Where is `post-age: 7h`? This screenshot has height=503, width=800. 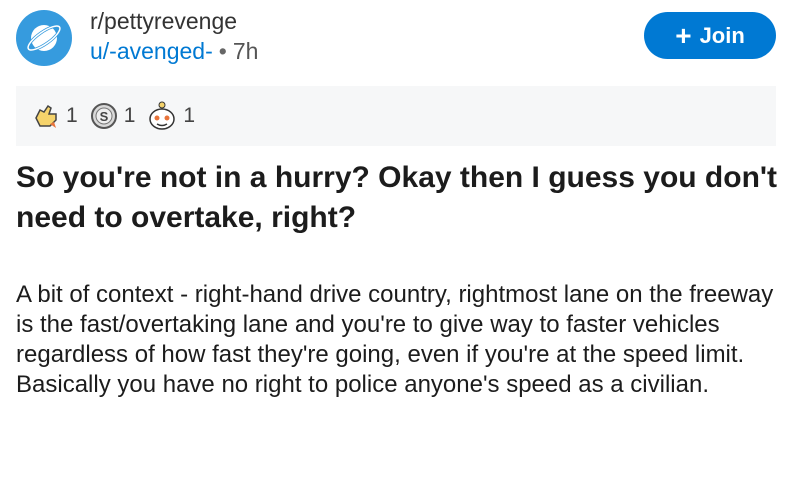
post-age: 7h is located at coordinates (245, 51).